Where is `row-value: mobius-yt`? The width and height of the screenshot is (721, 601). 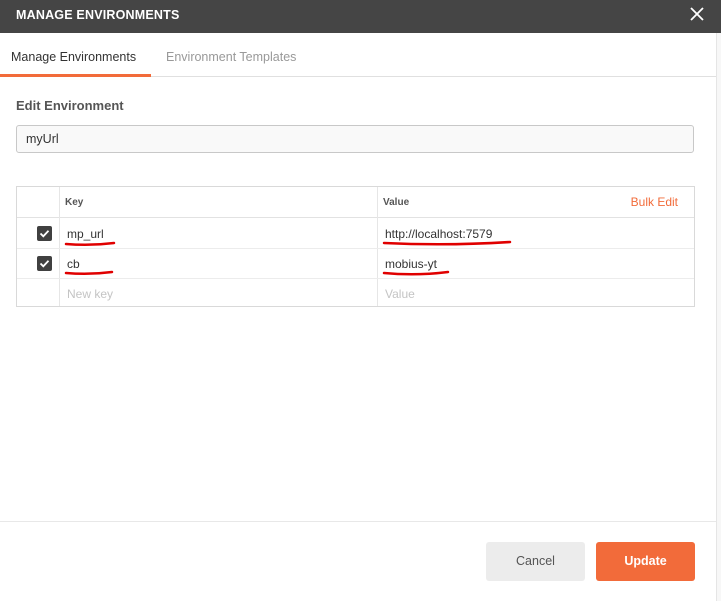
row-value: mobius-yt is located at coordinates (411, 264).